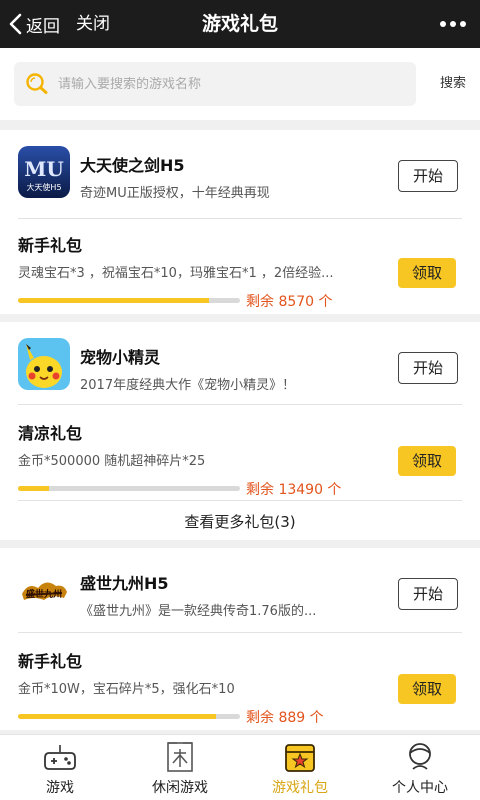 The image size is (480, 800). I want to click on tab-personal-center: 个人中心, so click(420, 767).